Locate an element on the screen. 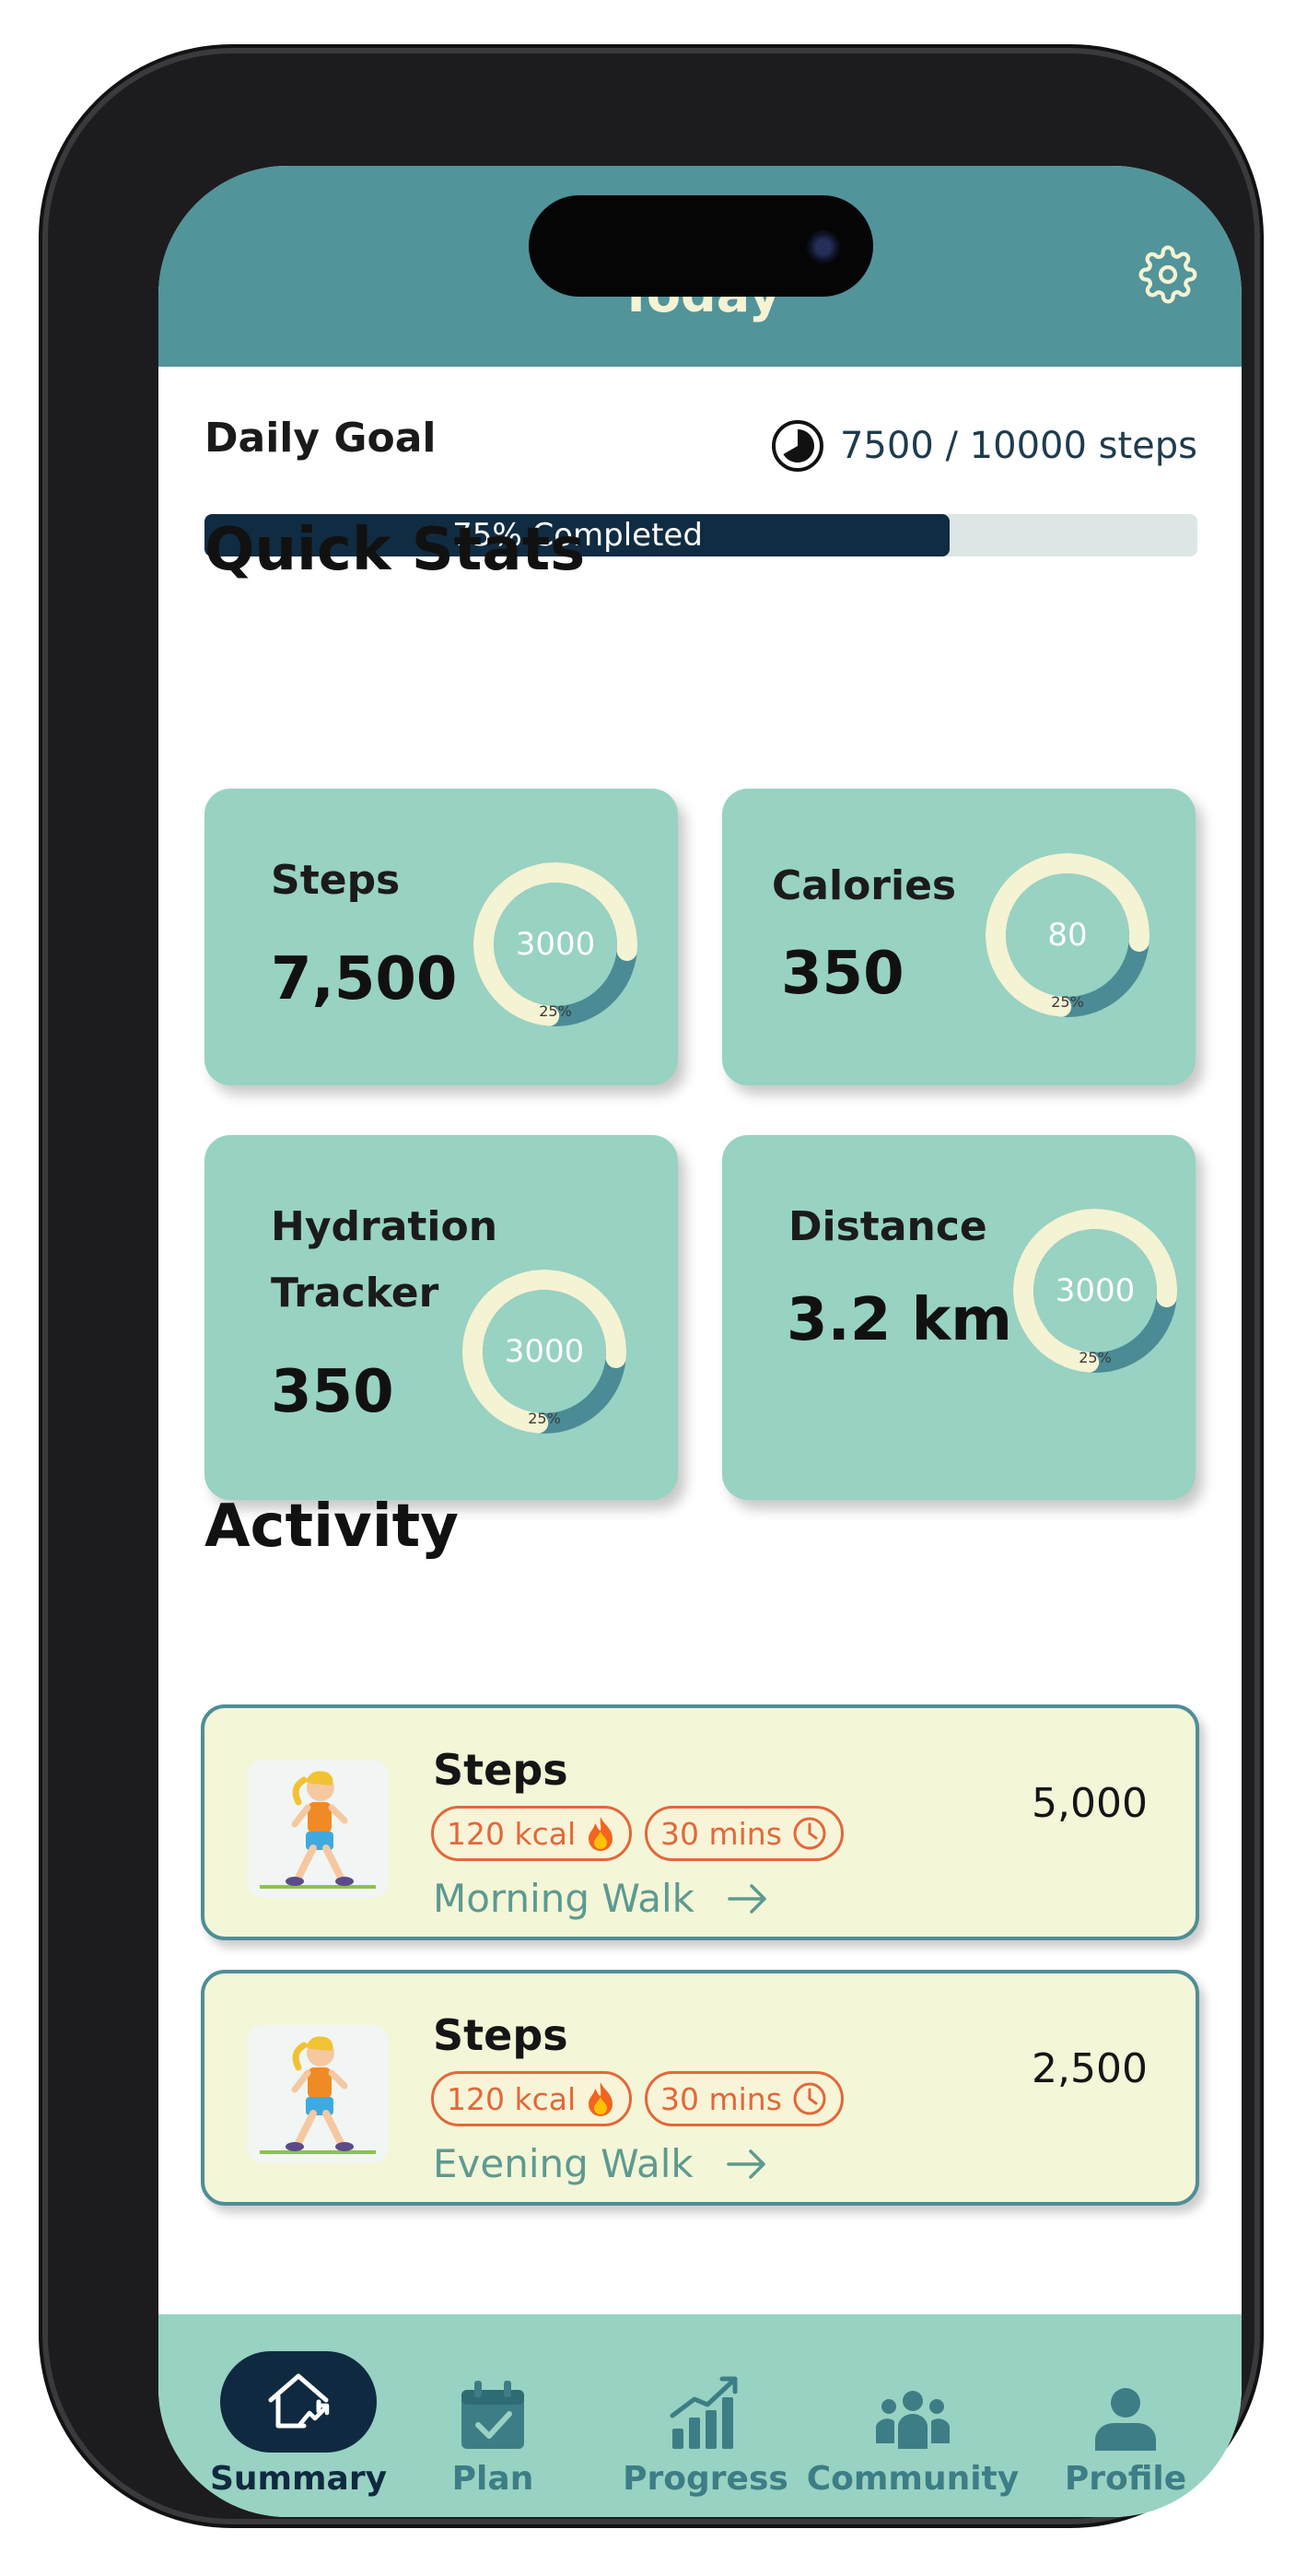 Image resolution: width=1307 pixels, height=2576 pixels. activity-value: 5,000 is located at coordinates (1090, 1803).